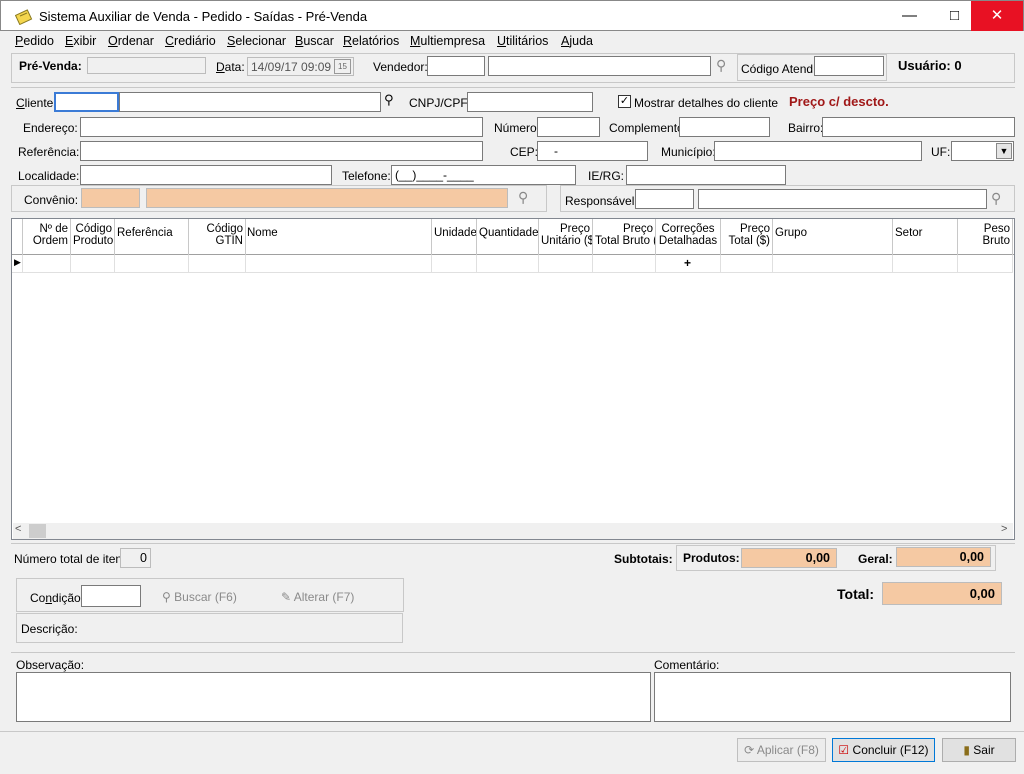  Describe the element at coordinates (624, 101) in the screenshot. I see `mostrar-checkbox: ✓` at that location.